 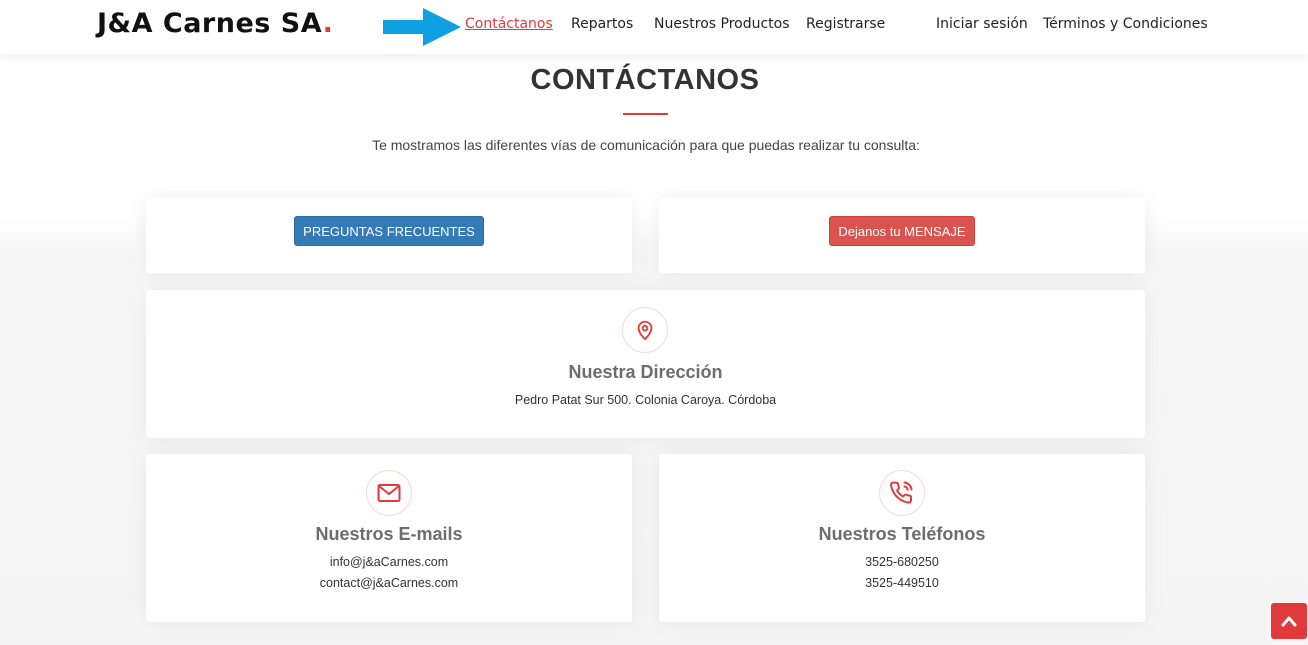 I want to click on chevron-up-icon, so click(x=1289, y=621).